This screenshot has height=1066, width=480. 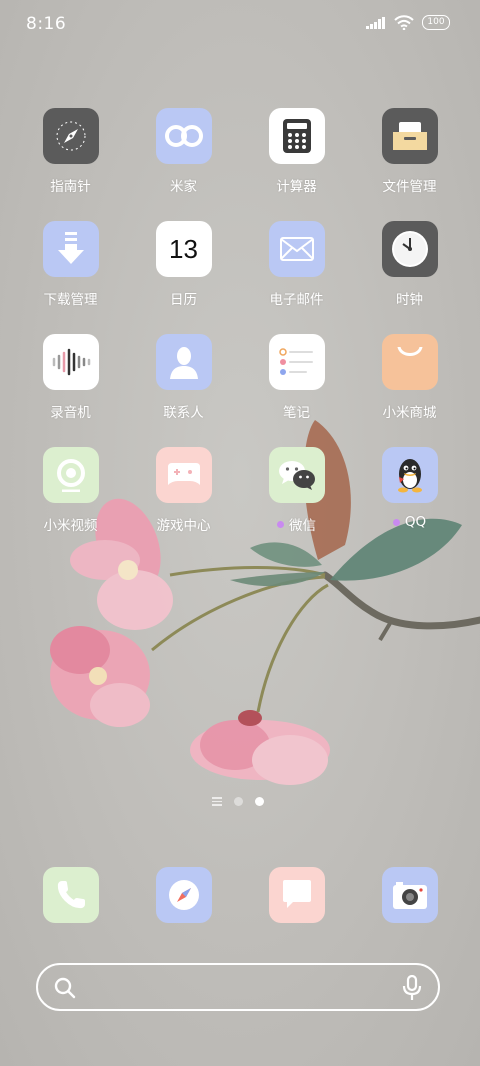 What do you see at coordinates (183, 413) in the screenshot?
I see `app-label: 联系人` at bounding box center [183, 413].